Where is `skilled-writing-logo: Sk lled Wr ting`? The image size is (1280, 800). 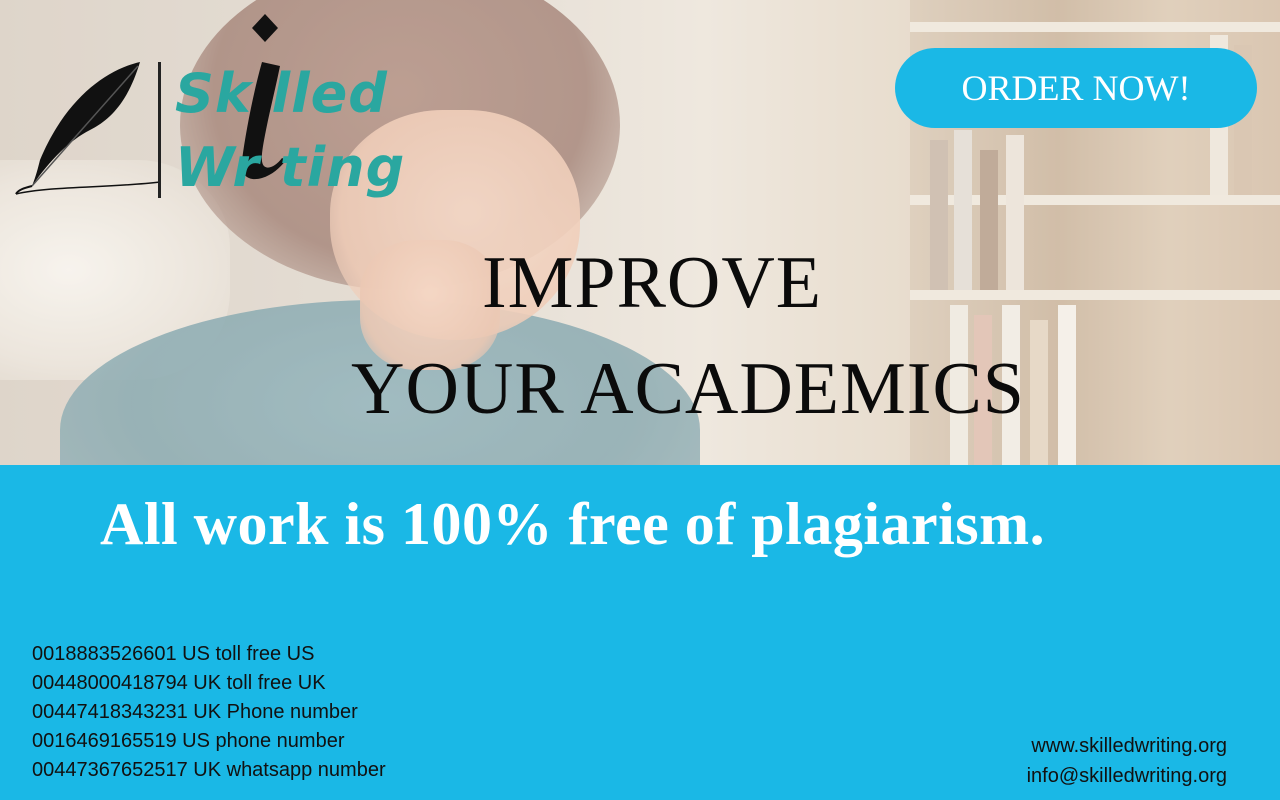
skilled-writing-logo: Sk lled Wr ting is located at coordinates (230, 105).